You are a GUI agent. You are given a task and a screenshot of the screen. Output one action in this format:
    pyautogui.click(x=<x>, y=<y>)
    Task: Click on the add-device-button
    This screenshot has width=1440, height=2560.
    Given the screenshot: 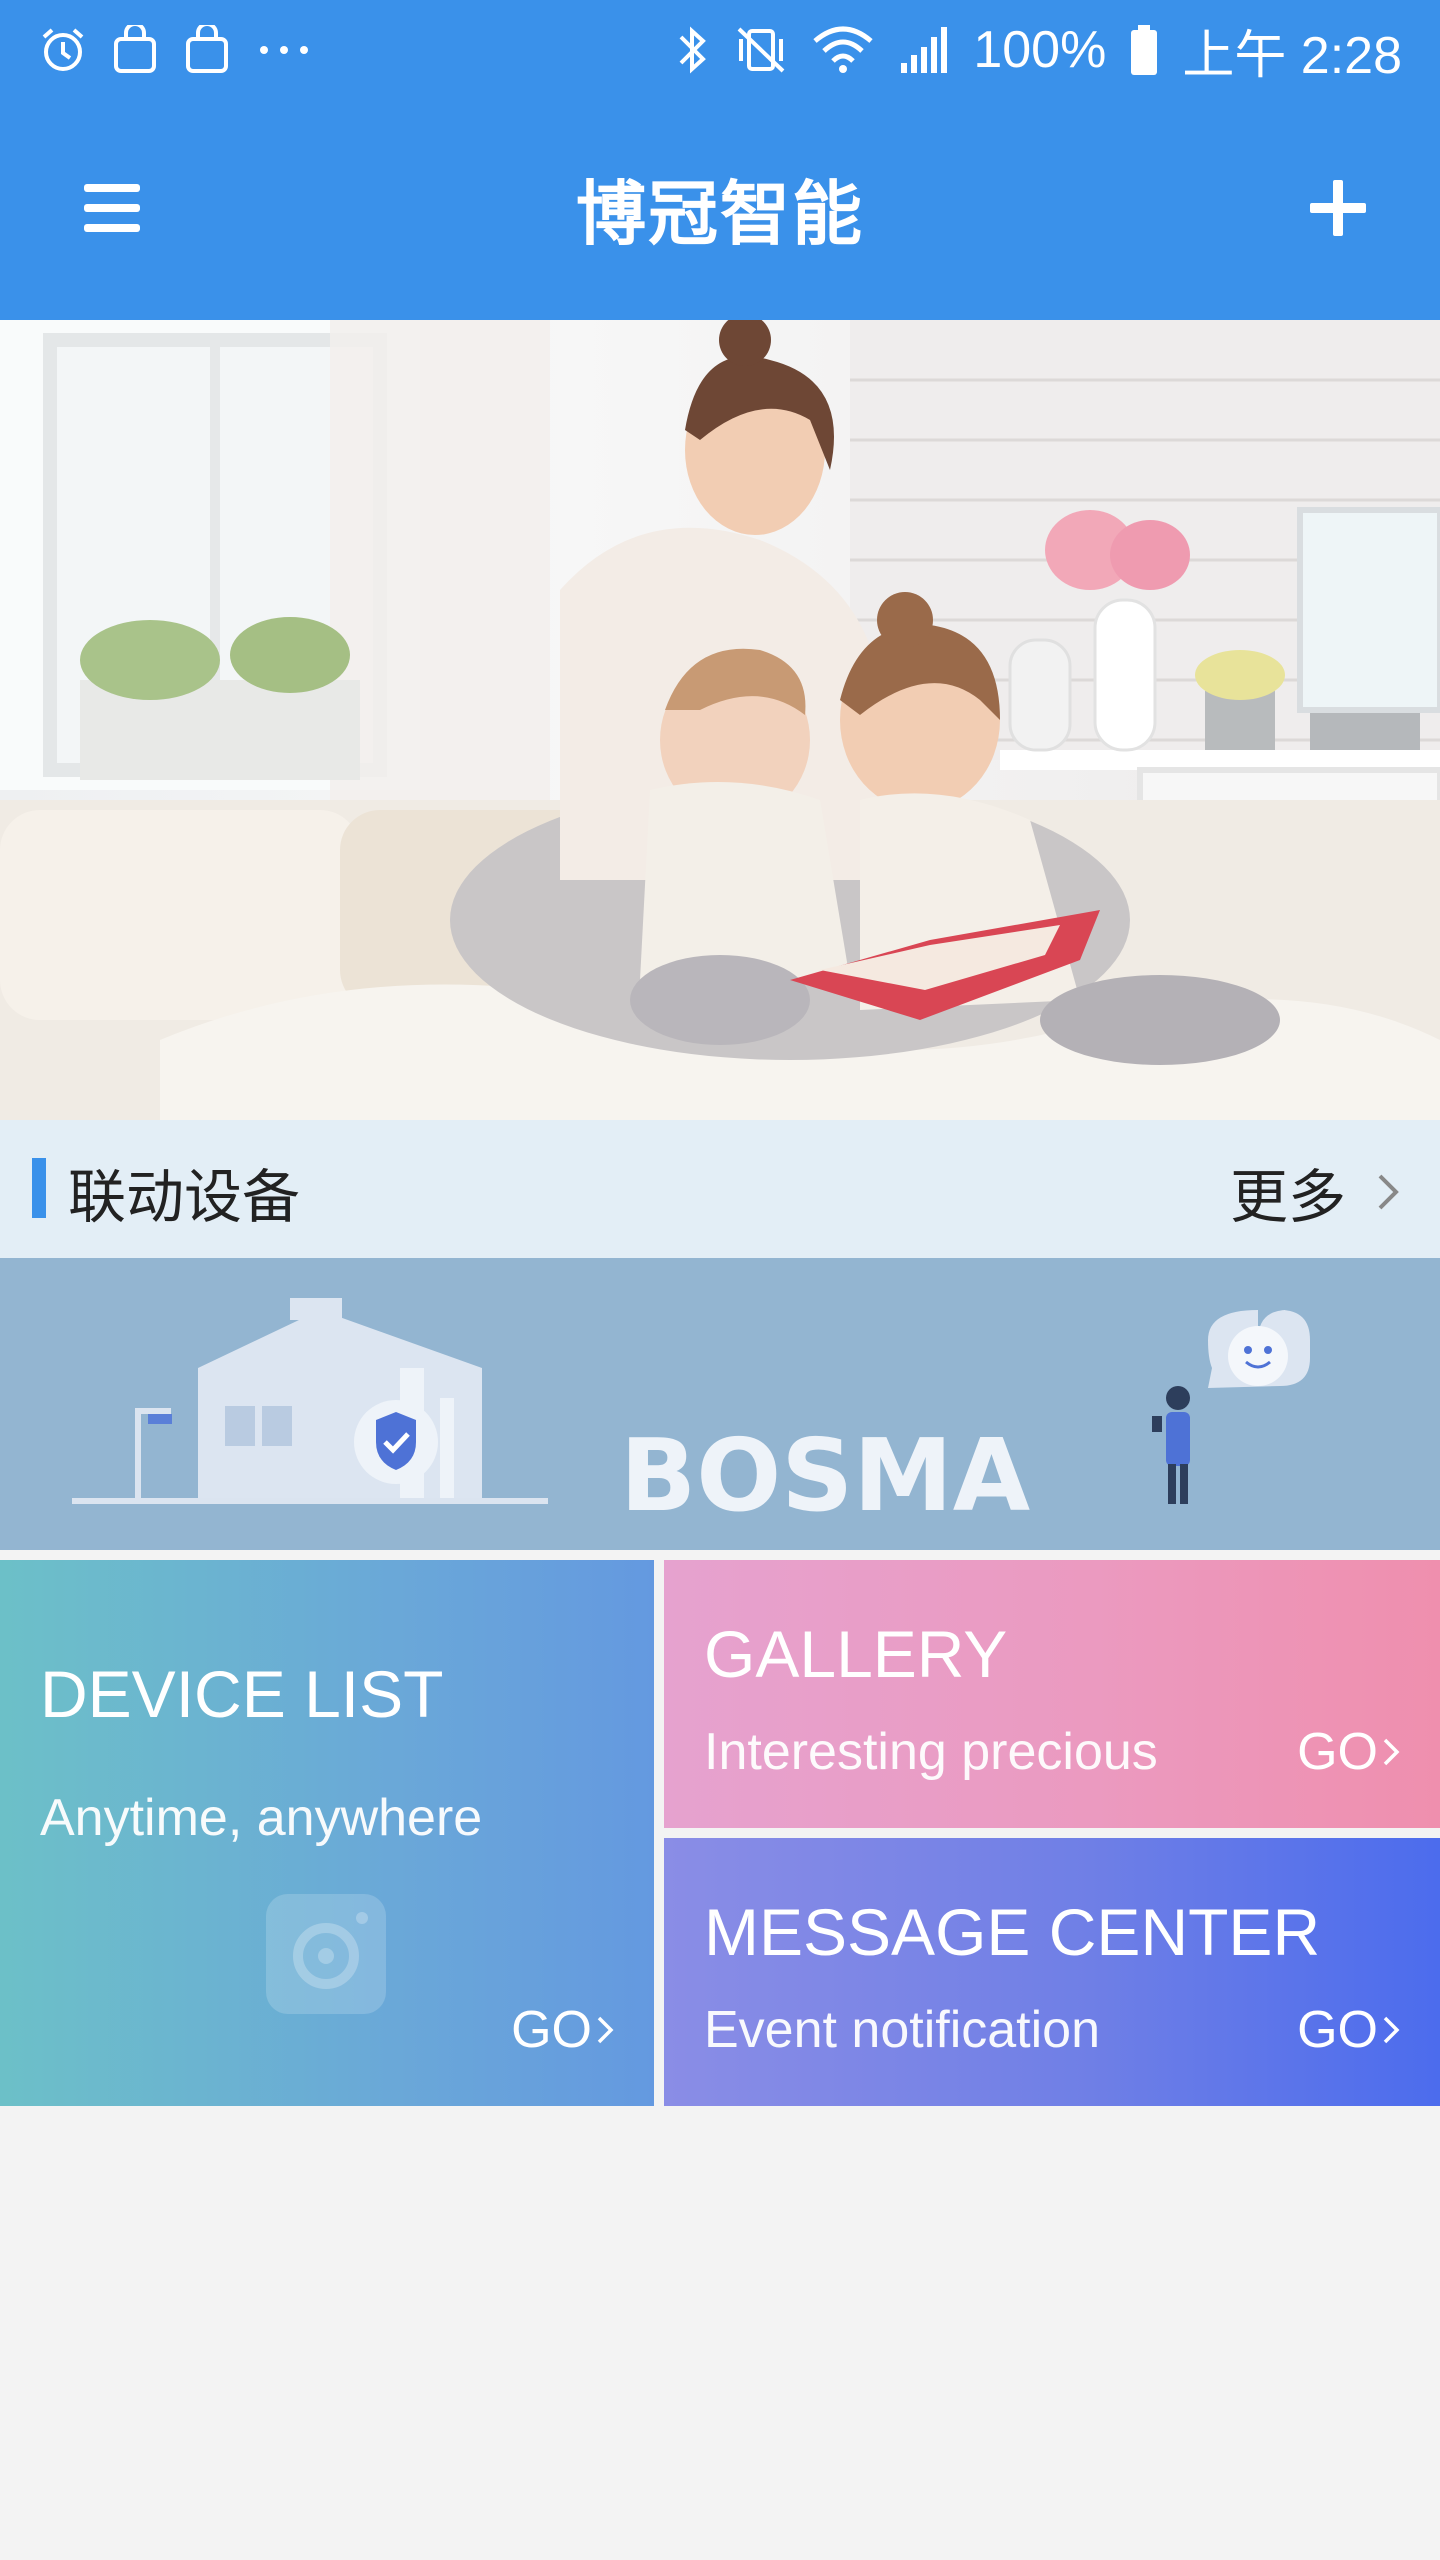 What is the action you would take?
    pyautogui.click(x=1338, y=208)
    